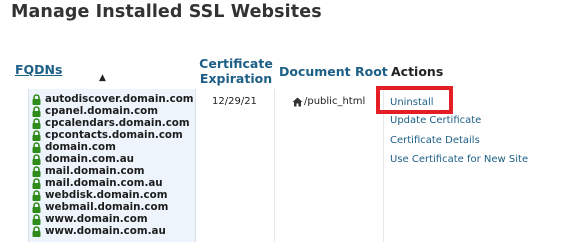 The image size is (586, 242). I want to click on list-item: cpcalendars.domain.com, so click(113, 123).